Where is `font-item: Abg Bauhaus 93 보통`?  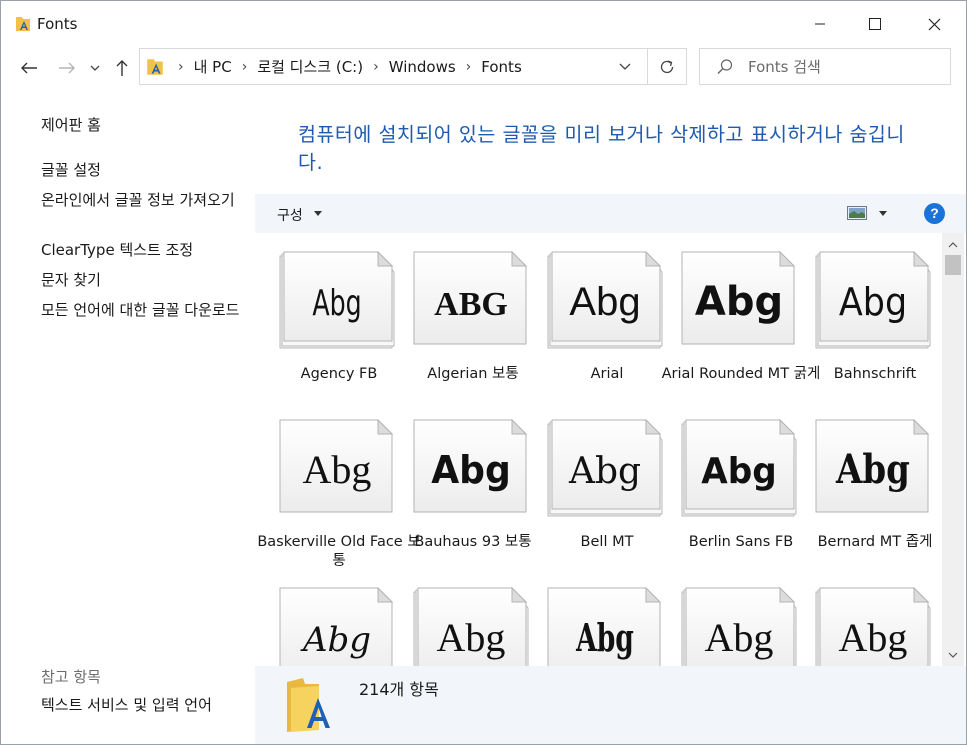
font-item: Abg Bauhaus 93 보통 is located at coordinates (460, 485).